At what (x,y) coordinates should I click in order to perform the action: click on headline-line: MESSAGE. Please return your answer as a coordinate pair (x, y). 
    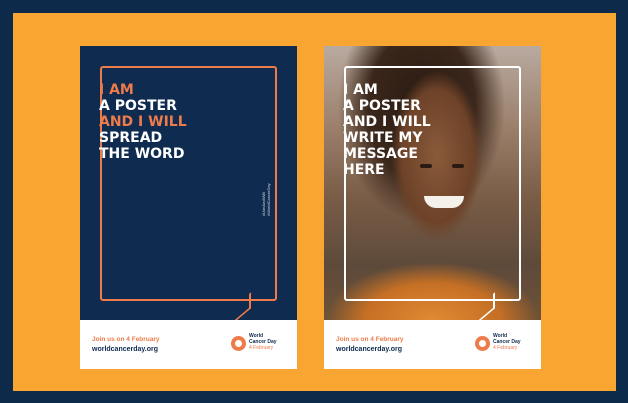
    Looking at the image, I should click on (380, 154).